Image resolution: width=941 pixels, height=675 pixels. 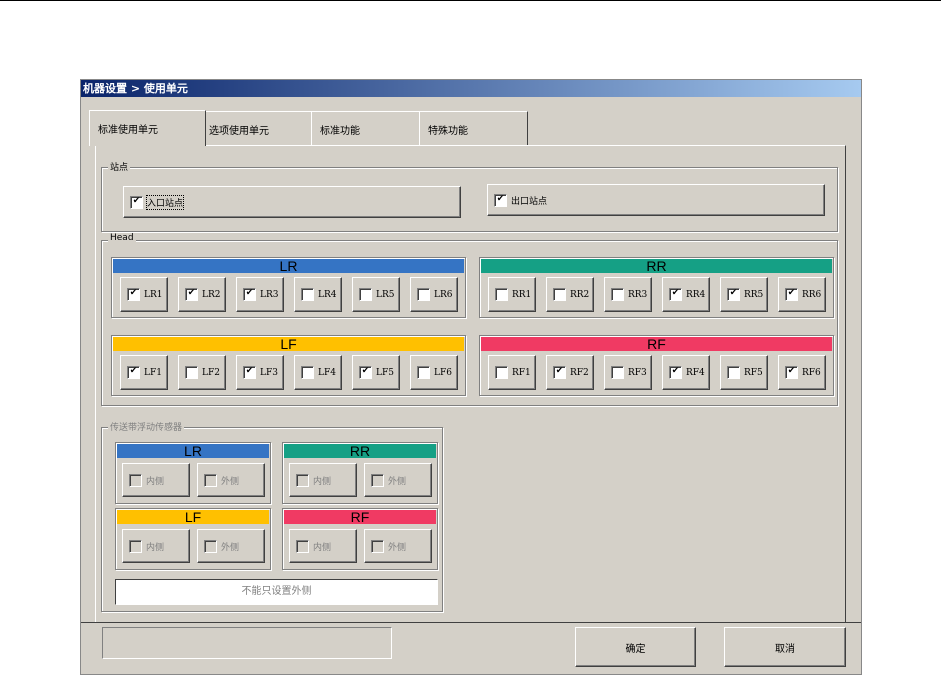 I want to click on unit-checkbox-rf5: RF5, so click(x=744, y=372).